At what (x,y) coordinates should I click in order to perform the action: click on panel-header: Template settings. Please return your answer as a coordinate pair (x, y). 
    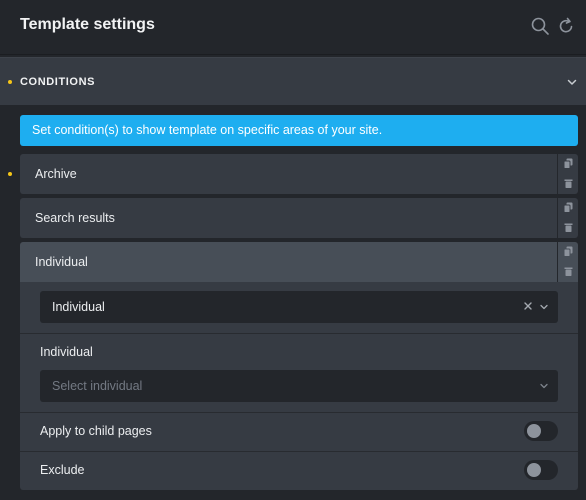
    Looking at the image, I should click on (293, 27).